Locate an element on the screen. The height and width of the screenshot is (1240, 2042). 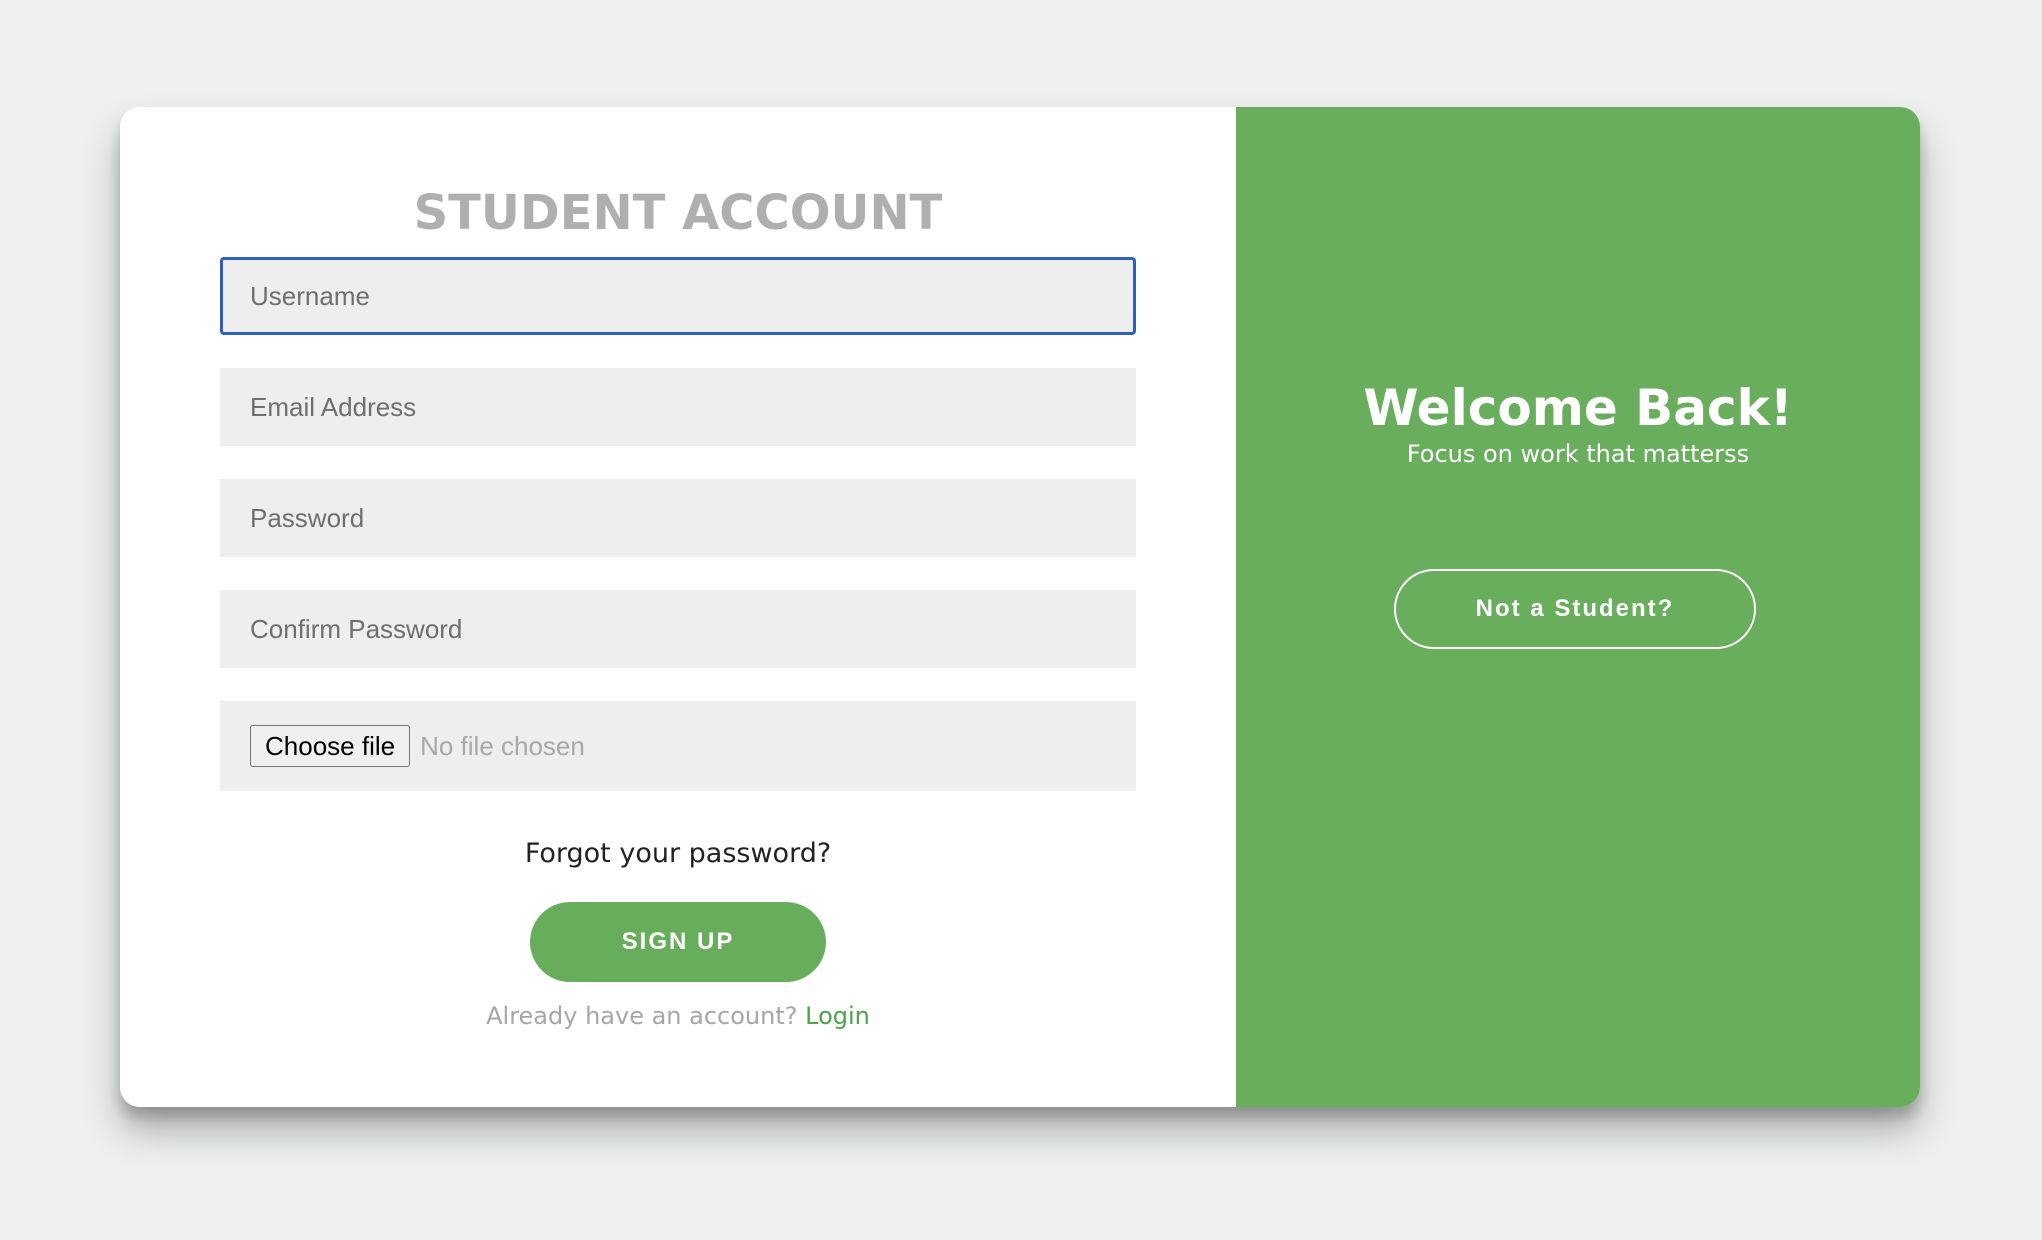
confirm-password-input is located at coordinates (678, 629).